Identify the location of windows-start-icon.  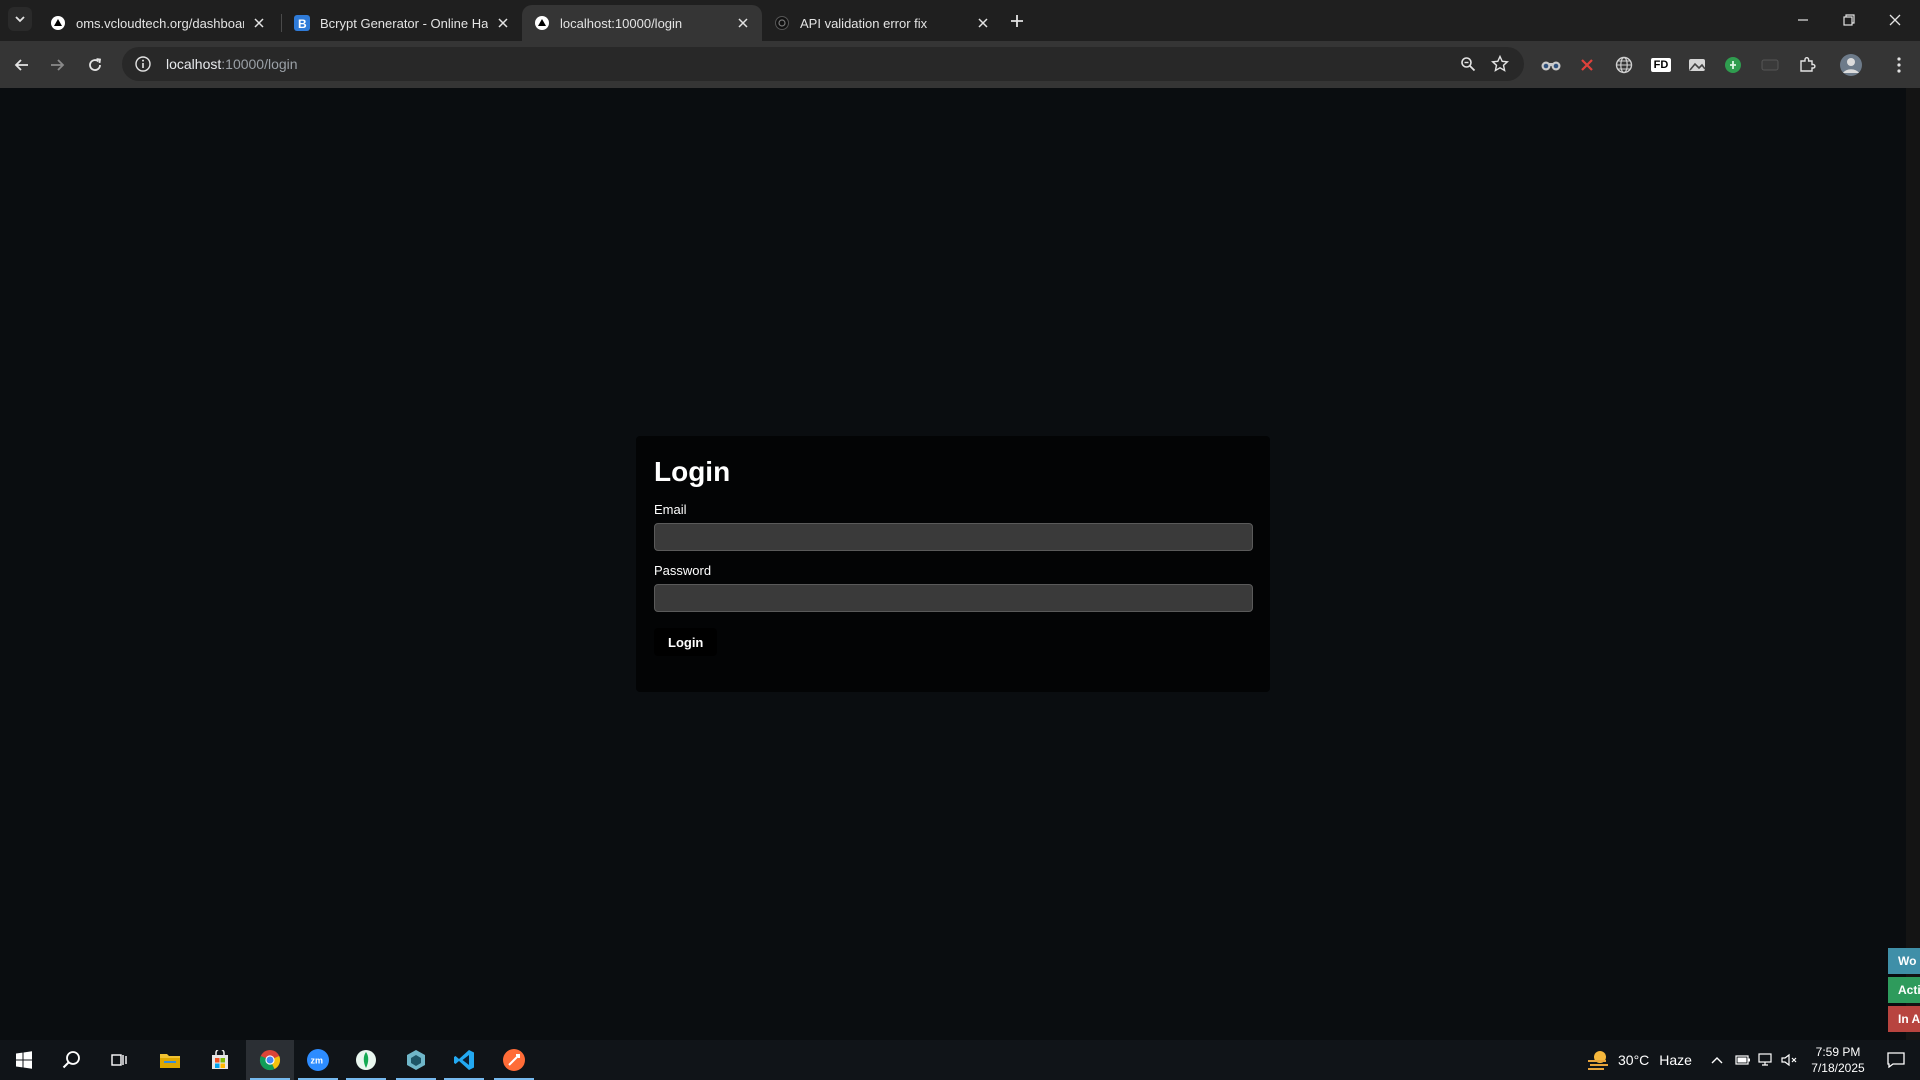
(24, 1060).